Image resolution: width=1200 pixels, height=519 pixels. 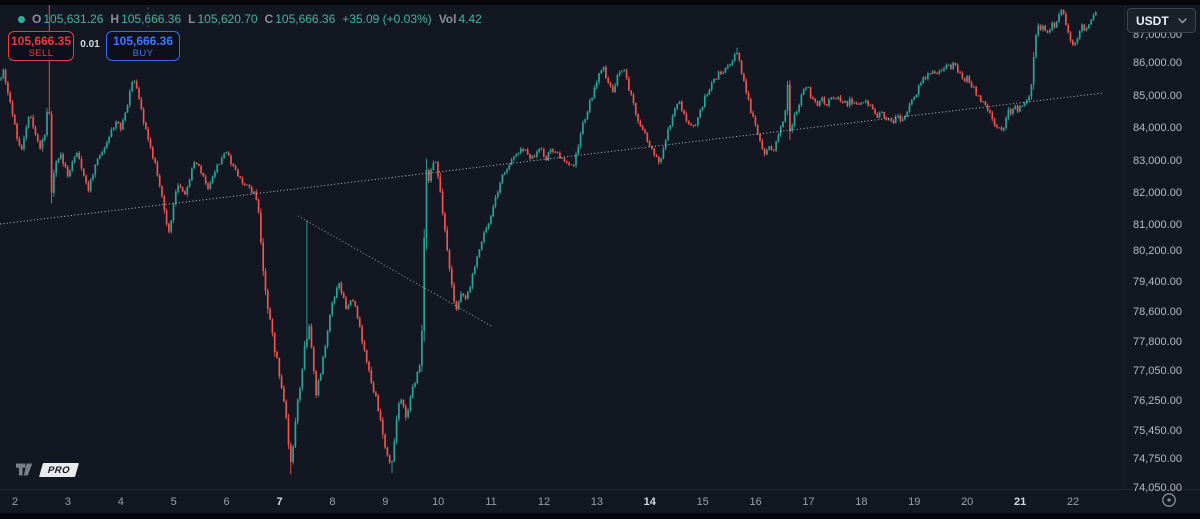 I want to click on sell-side-label: SELL, so click(x=41, y=53).